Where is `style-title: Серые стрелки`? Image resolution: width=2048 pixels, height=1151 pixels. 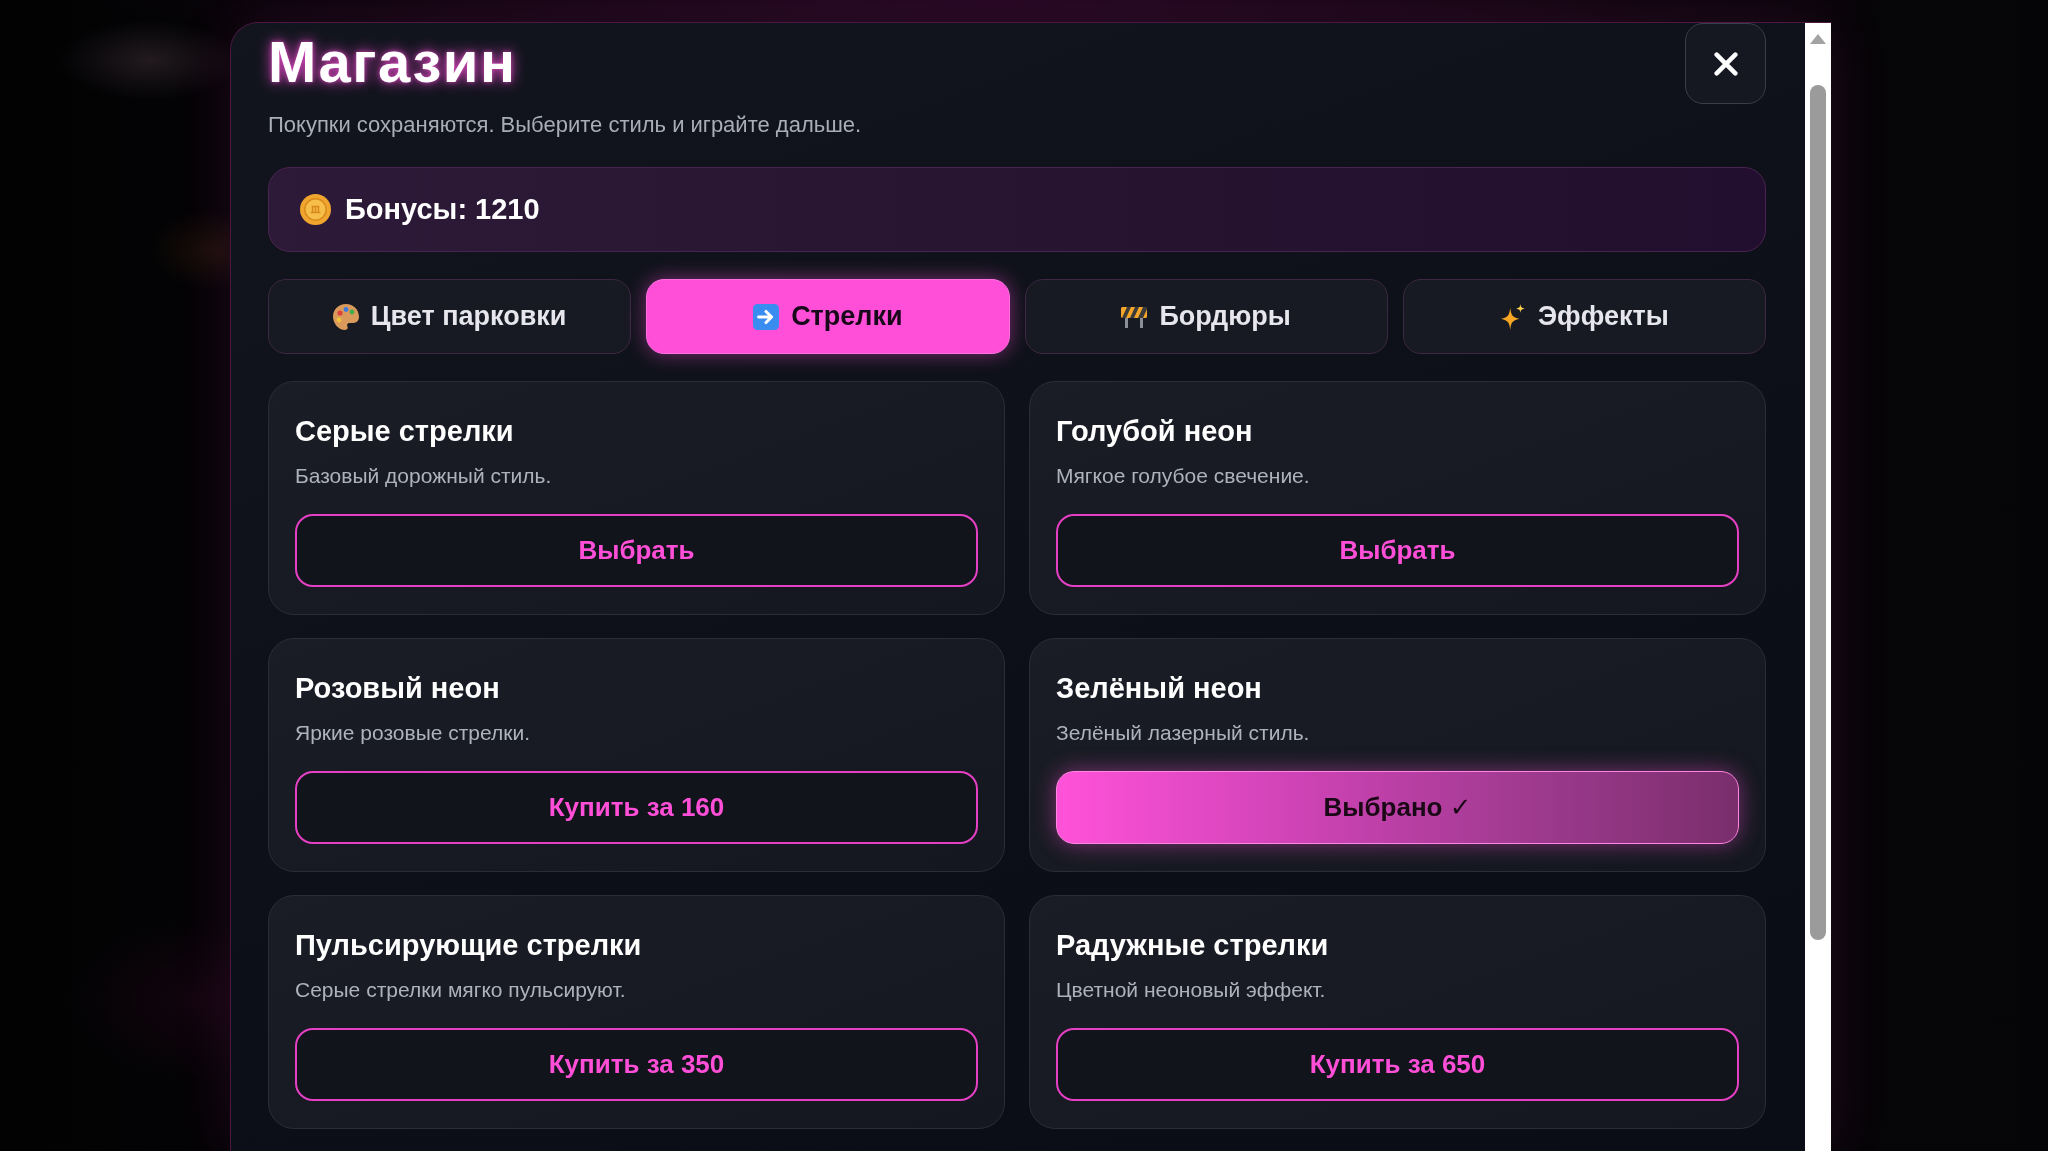
style-title: Серые стрелки is located at coordinates (405, 431).